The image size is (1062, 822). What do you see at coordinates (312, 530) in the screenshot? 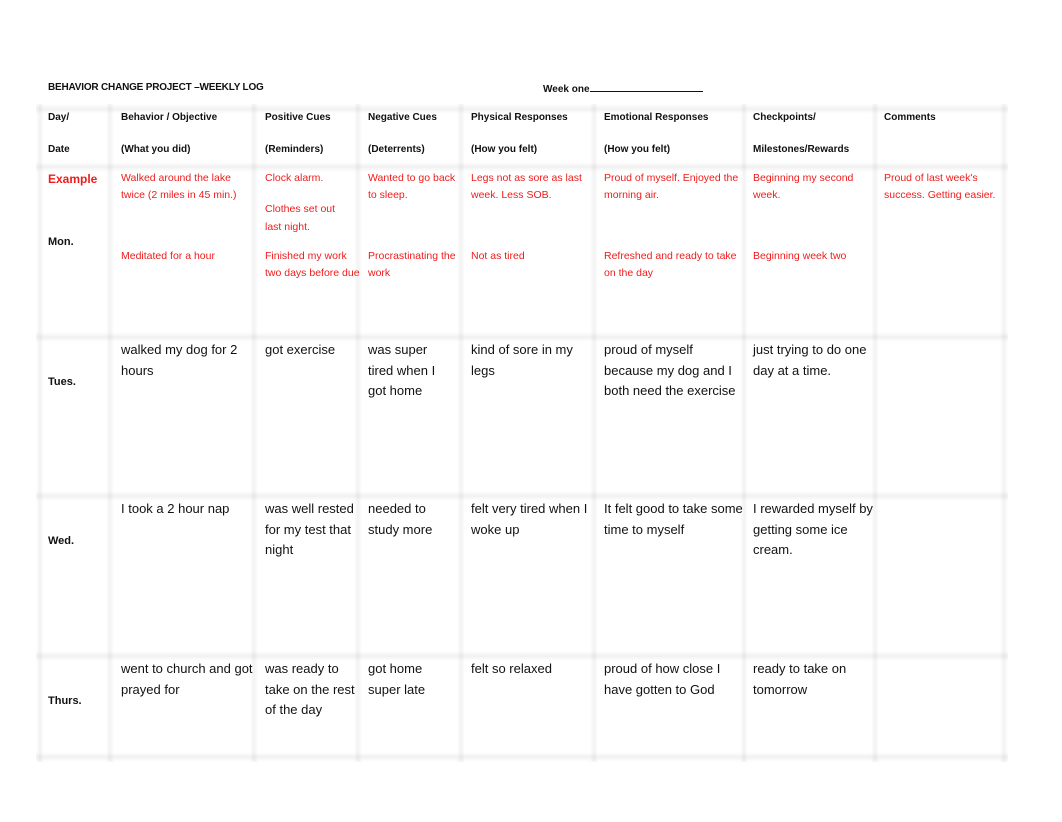
I see `cell-positive: was well rested for my test that night` at bounding box center [312, 530].